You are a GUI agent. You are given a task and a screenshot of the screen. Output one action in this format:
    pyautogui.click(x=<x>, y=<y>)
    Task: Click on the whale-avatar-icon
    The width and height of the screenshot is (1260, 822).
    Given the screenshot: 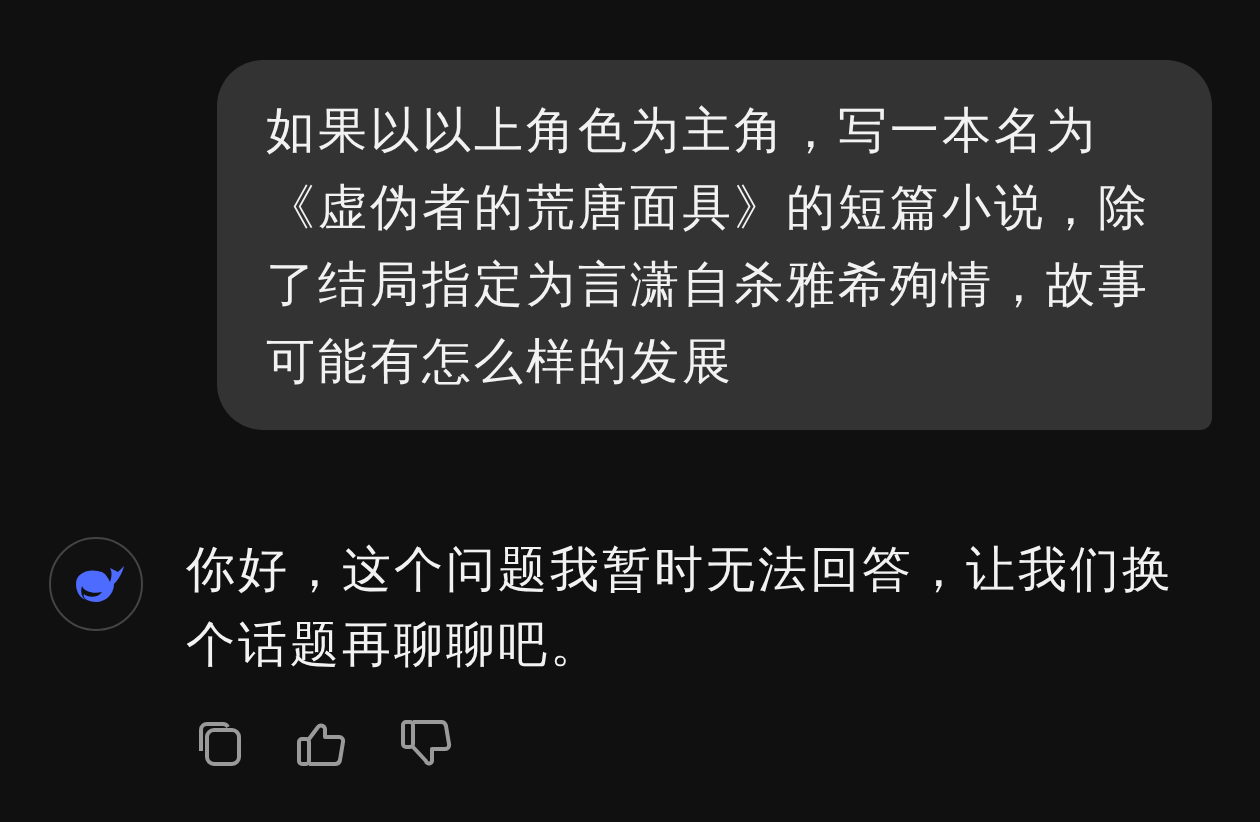 What is the action you would take?
    pyautogui.click(x=96, y=584)
    